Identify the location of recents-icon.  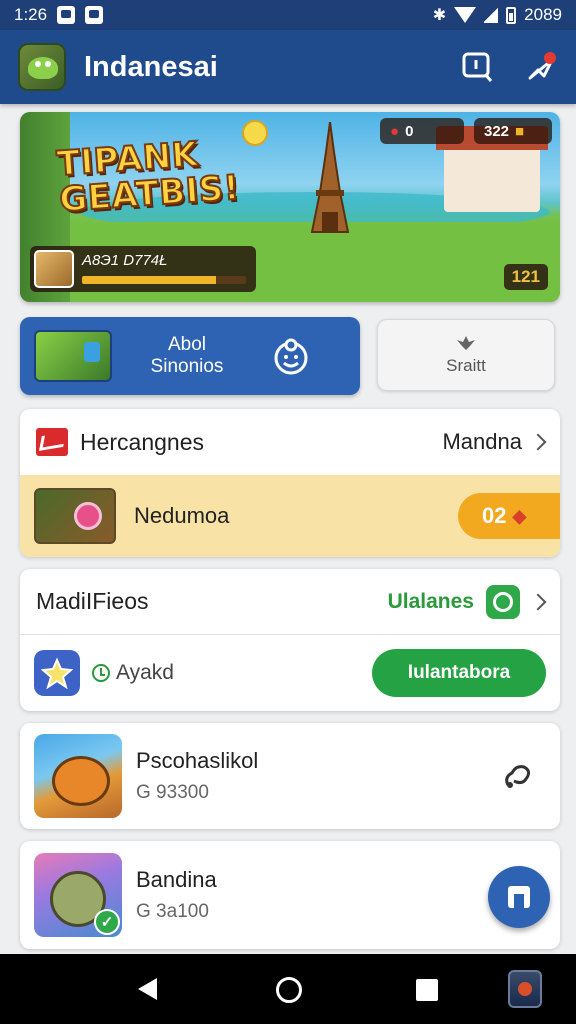
(427, 990).